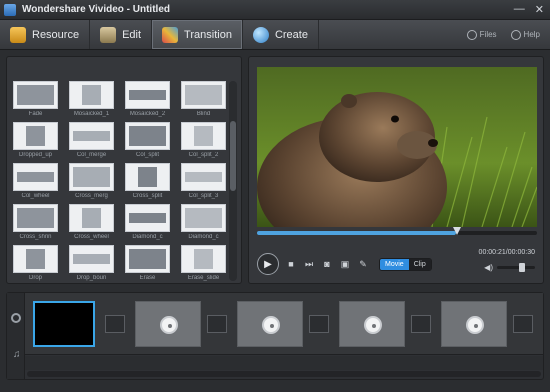 Image resolution: width=550 pixels, height=392 pixels. I want to click on player-controls: ▶ ■ ⏭ ◙ ▣ ✎ Movie Clip, so click(344, 264).